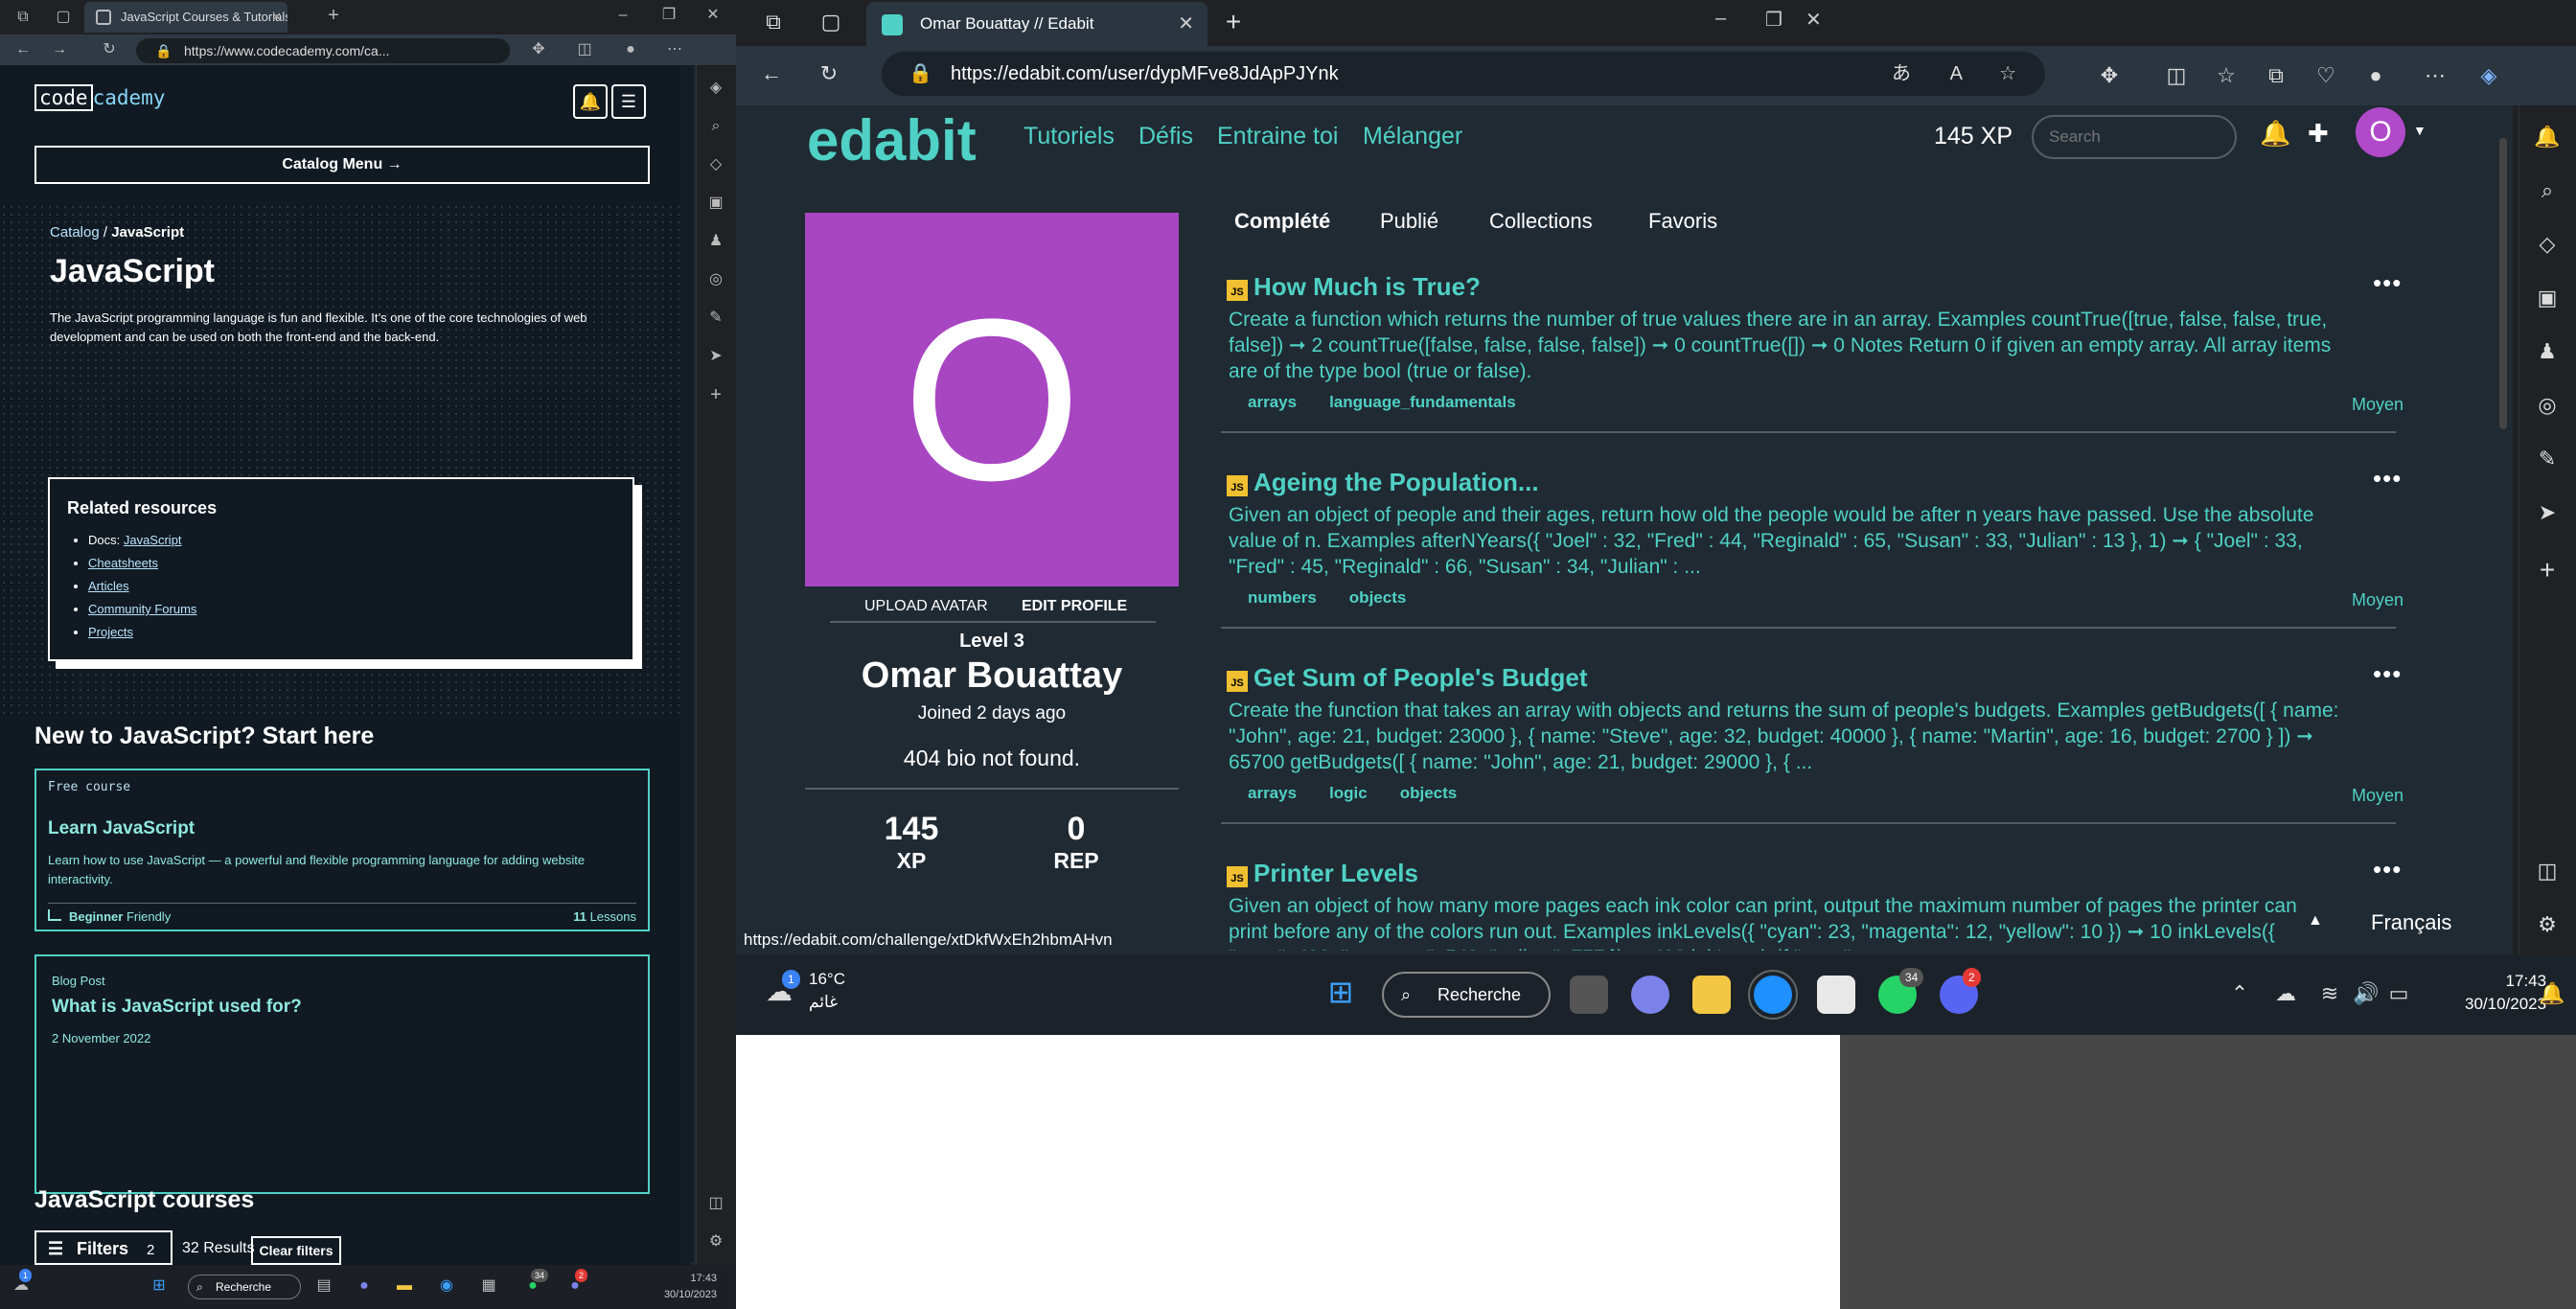 The width and height of the screenshot is (2576, 1309). Describe the element at coordinates (2315, 921) in the screenshot. I see `chevron-up-icon: ▲` at that location.